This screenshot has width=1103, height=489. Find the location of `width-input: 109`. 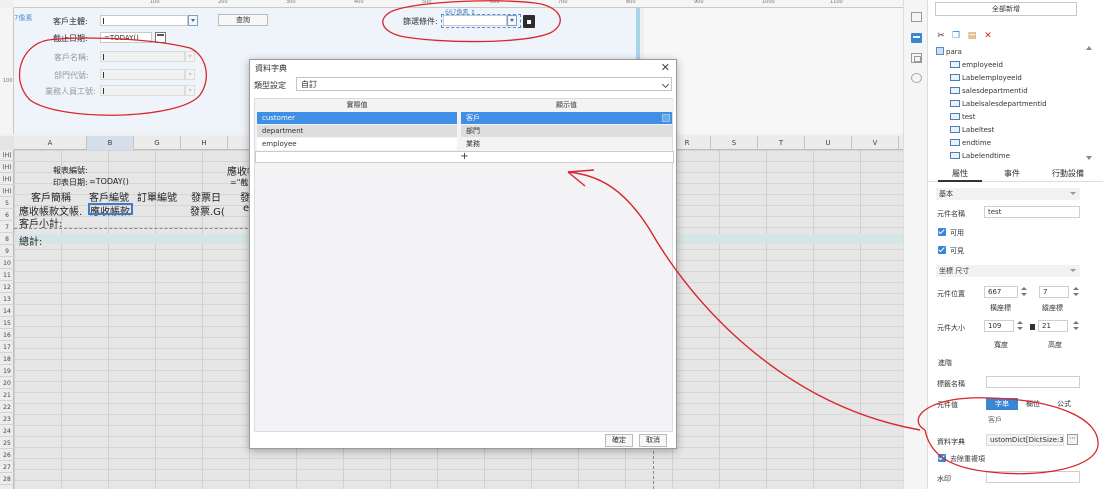

width-input: 109 is located at coordinates (999, 326).